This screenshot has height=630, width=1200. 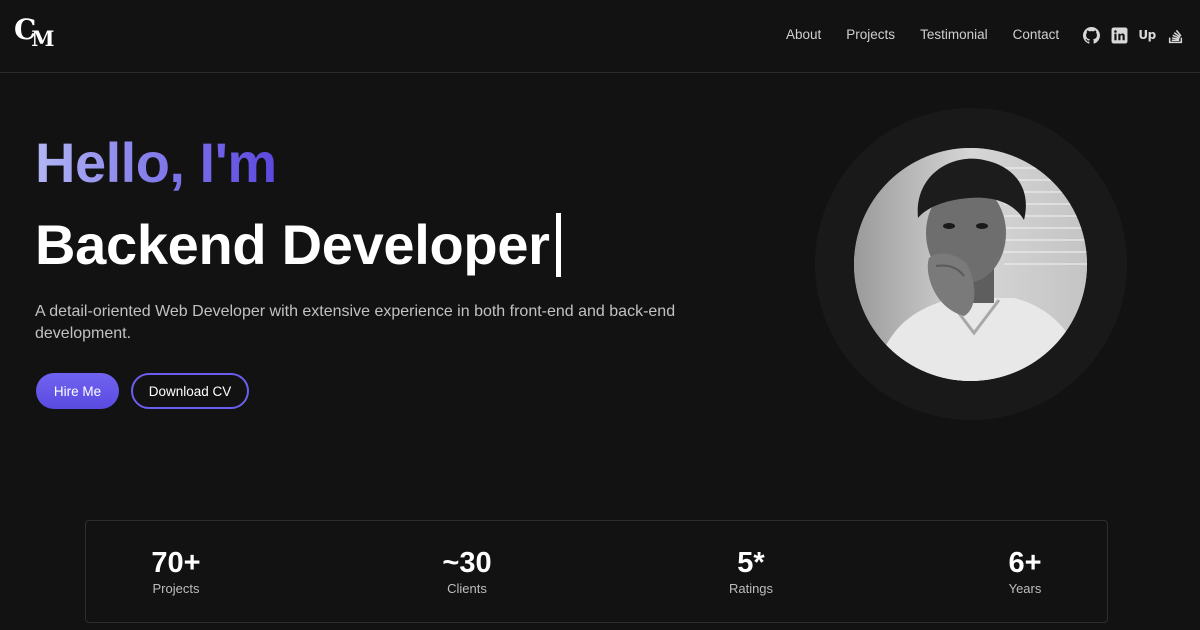 I want to click on stackoverflow-icon, so click(x=1175, y=35).